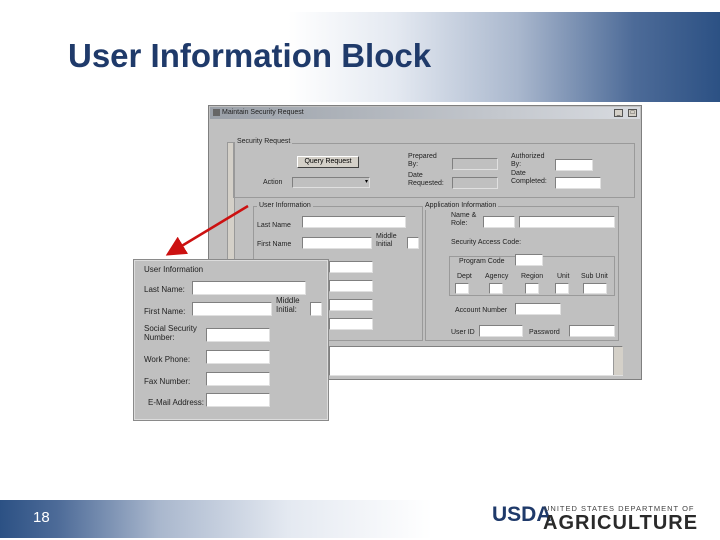 This screenshot has width=720, height=540. Describe the element at coordinates (238, 335) in the screenshot. I see `zoom-ssn-field` at that location.